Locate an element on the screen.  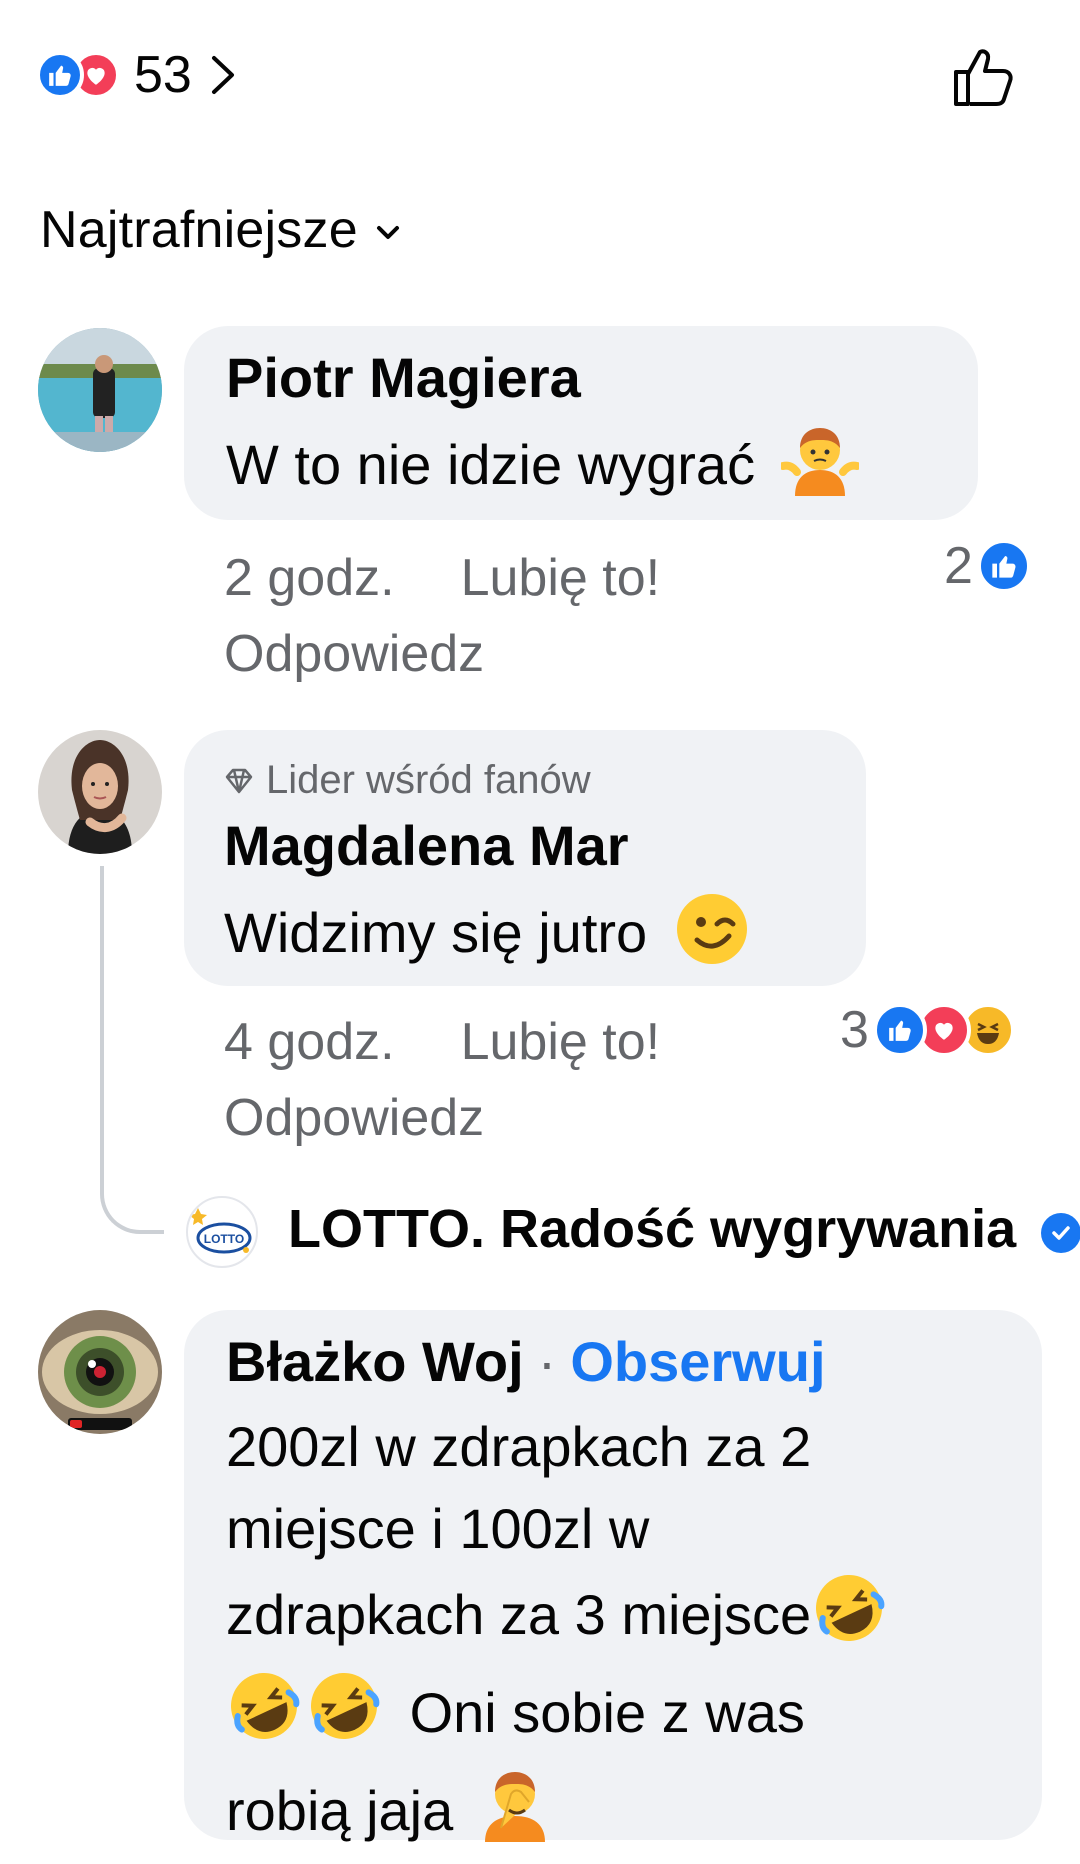
comment-time: 2 godz. is located at coordinates (309, 578).